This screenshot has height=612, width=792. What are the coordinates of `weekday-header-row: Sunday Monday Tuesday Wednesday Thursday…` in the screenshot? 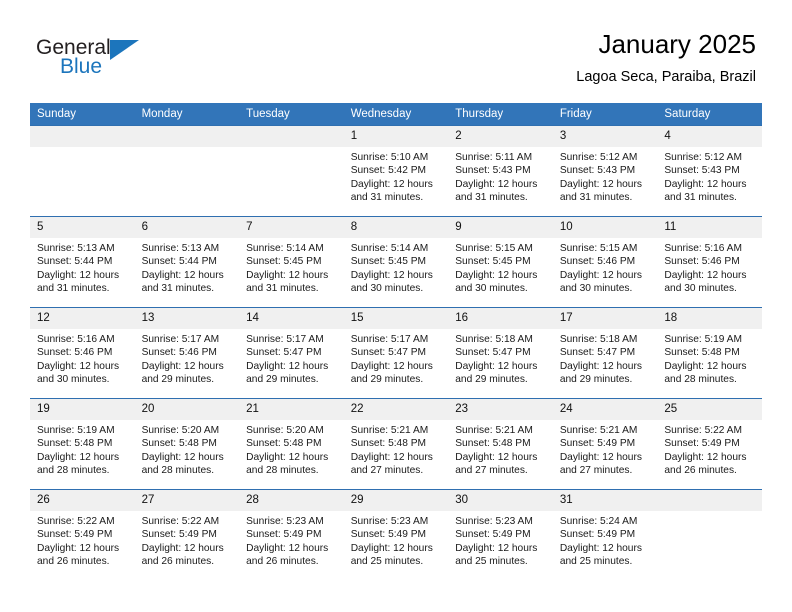 It's located at (396, 114).